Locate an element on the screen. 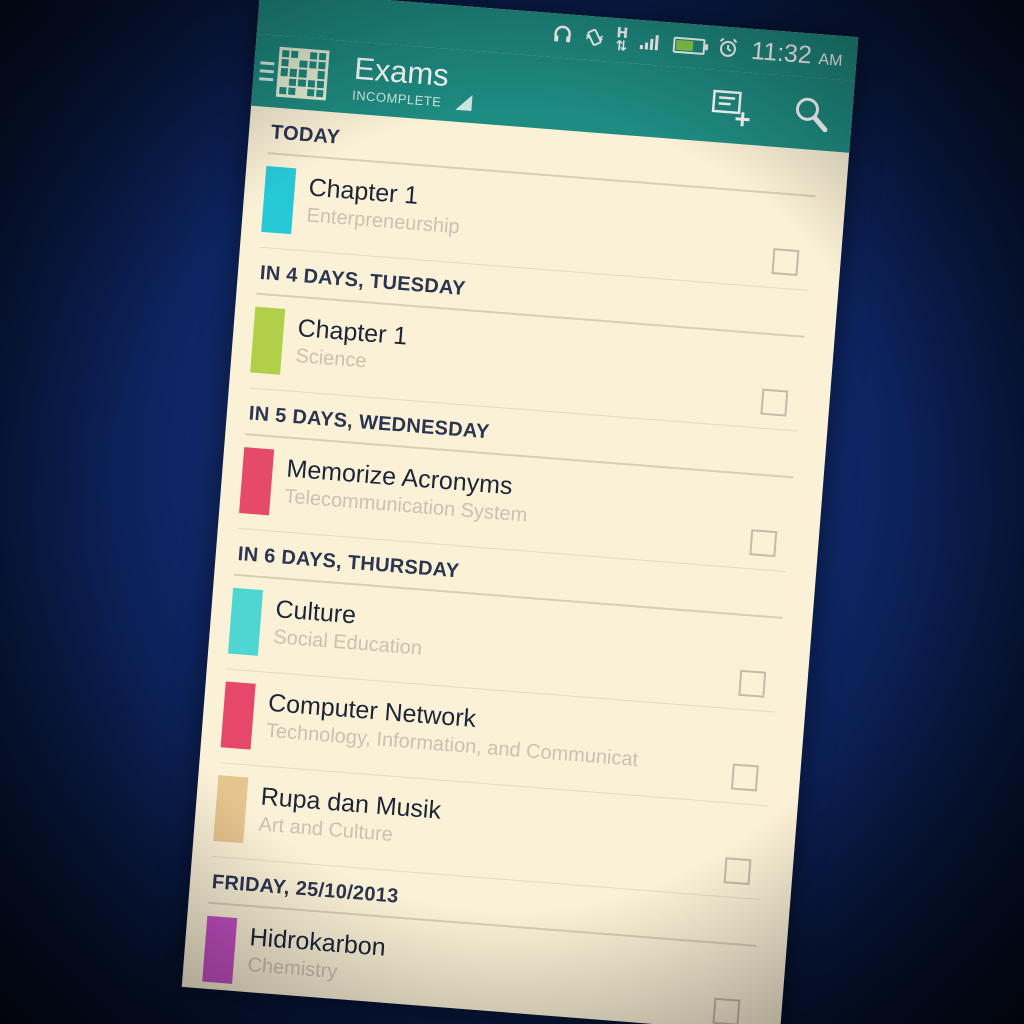  drawer-menu-icon is located at coordinates (267, 70).